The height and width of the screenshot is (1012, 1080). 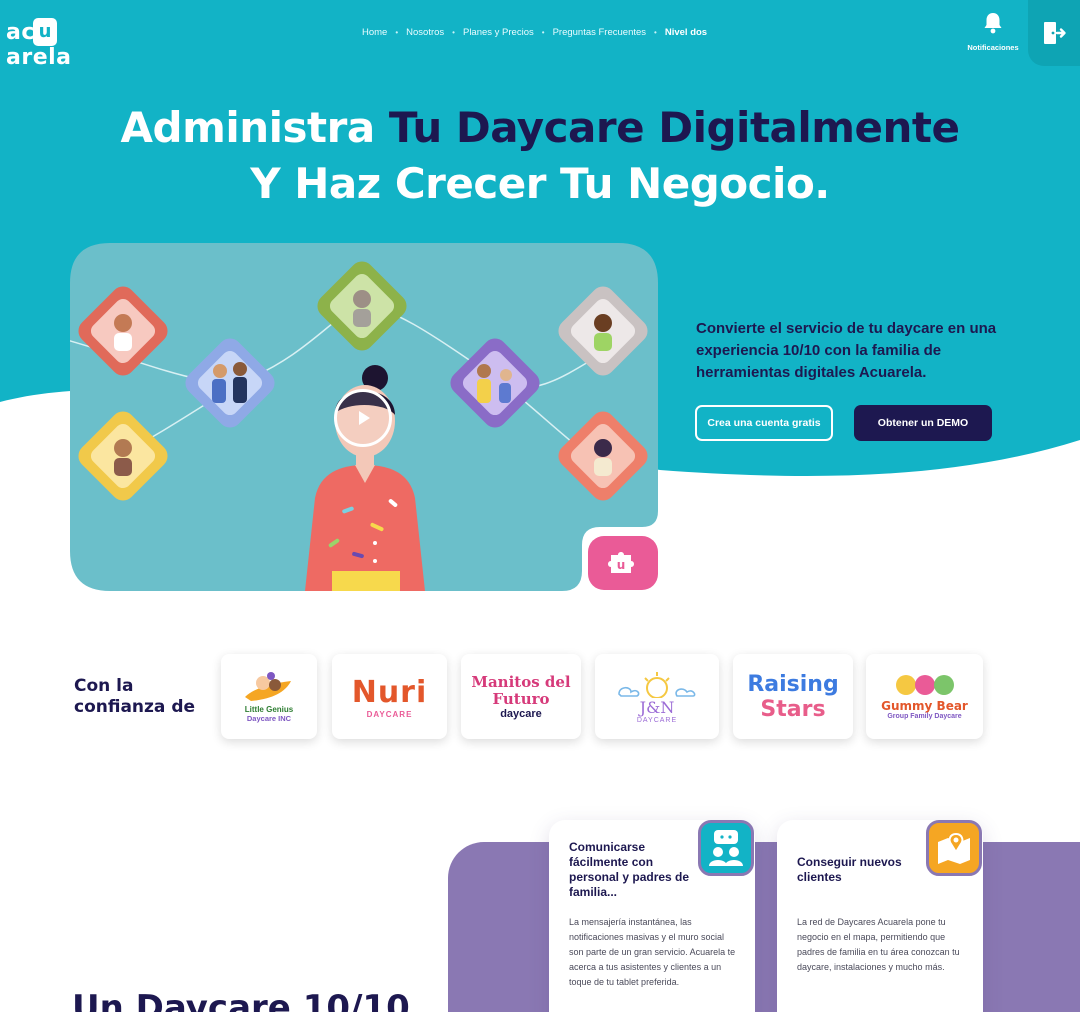 What do you see at coordinates (764, 927) in the screenshot?
I see `features-background-panel` at bounding box center [764, 927].